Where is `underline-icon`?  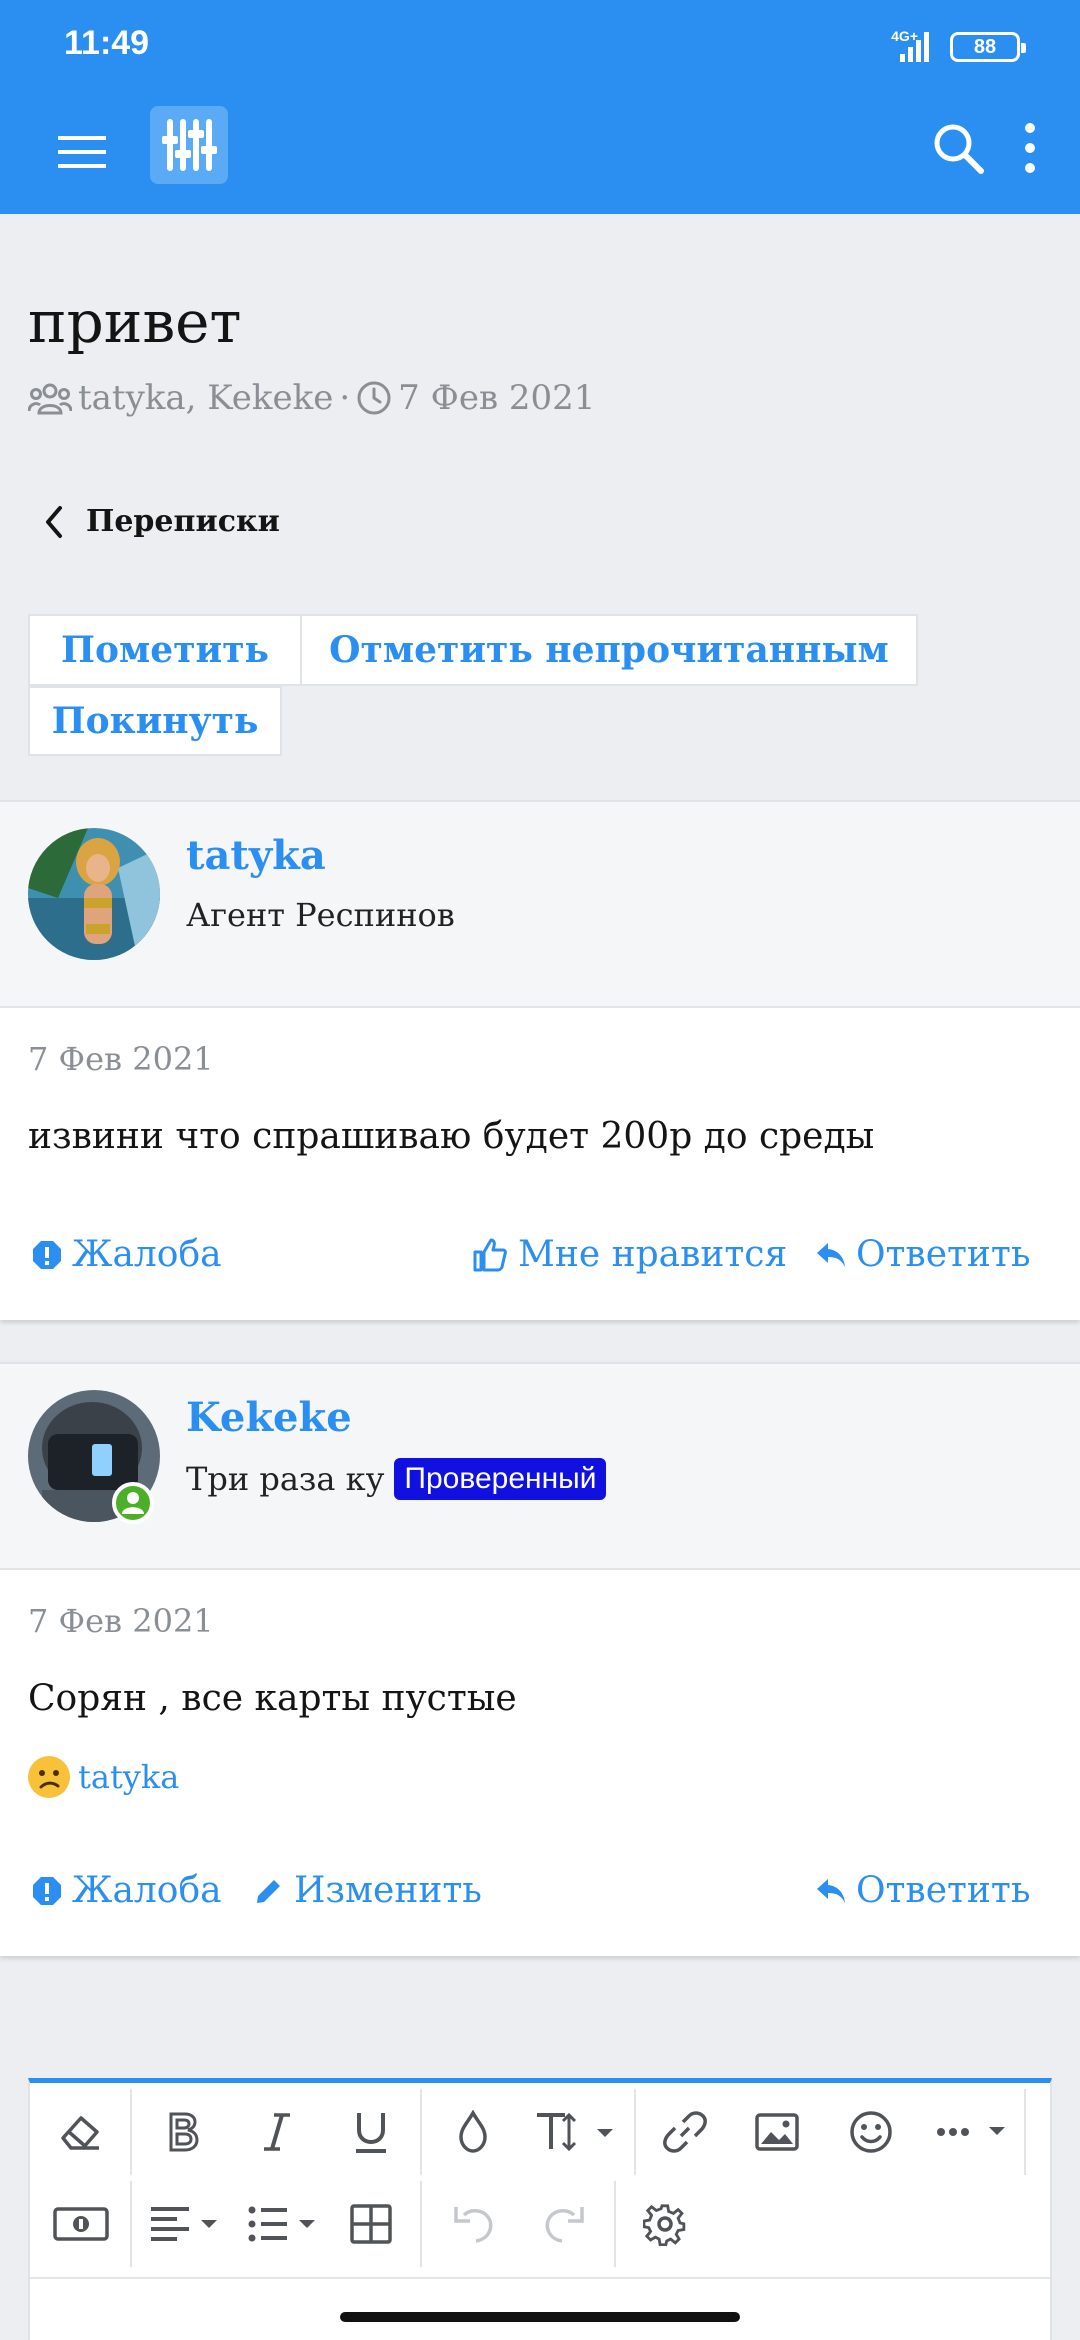 underline-icon is located at coordinates (371, 2132).